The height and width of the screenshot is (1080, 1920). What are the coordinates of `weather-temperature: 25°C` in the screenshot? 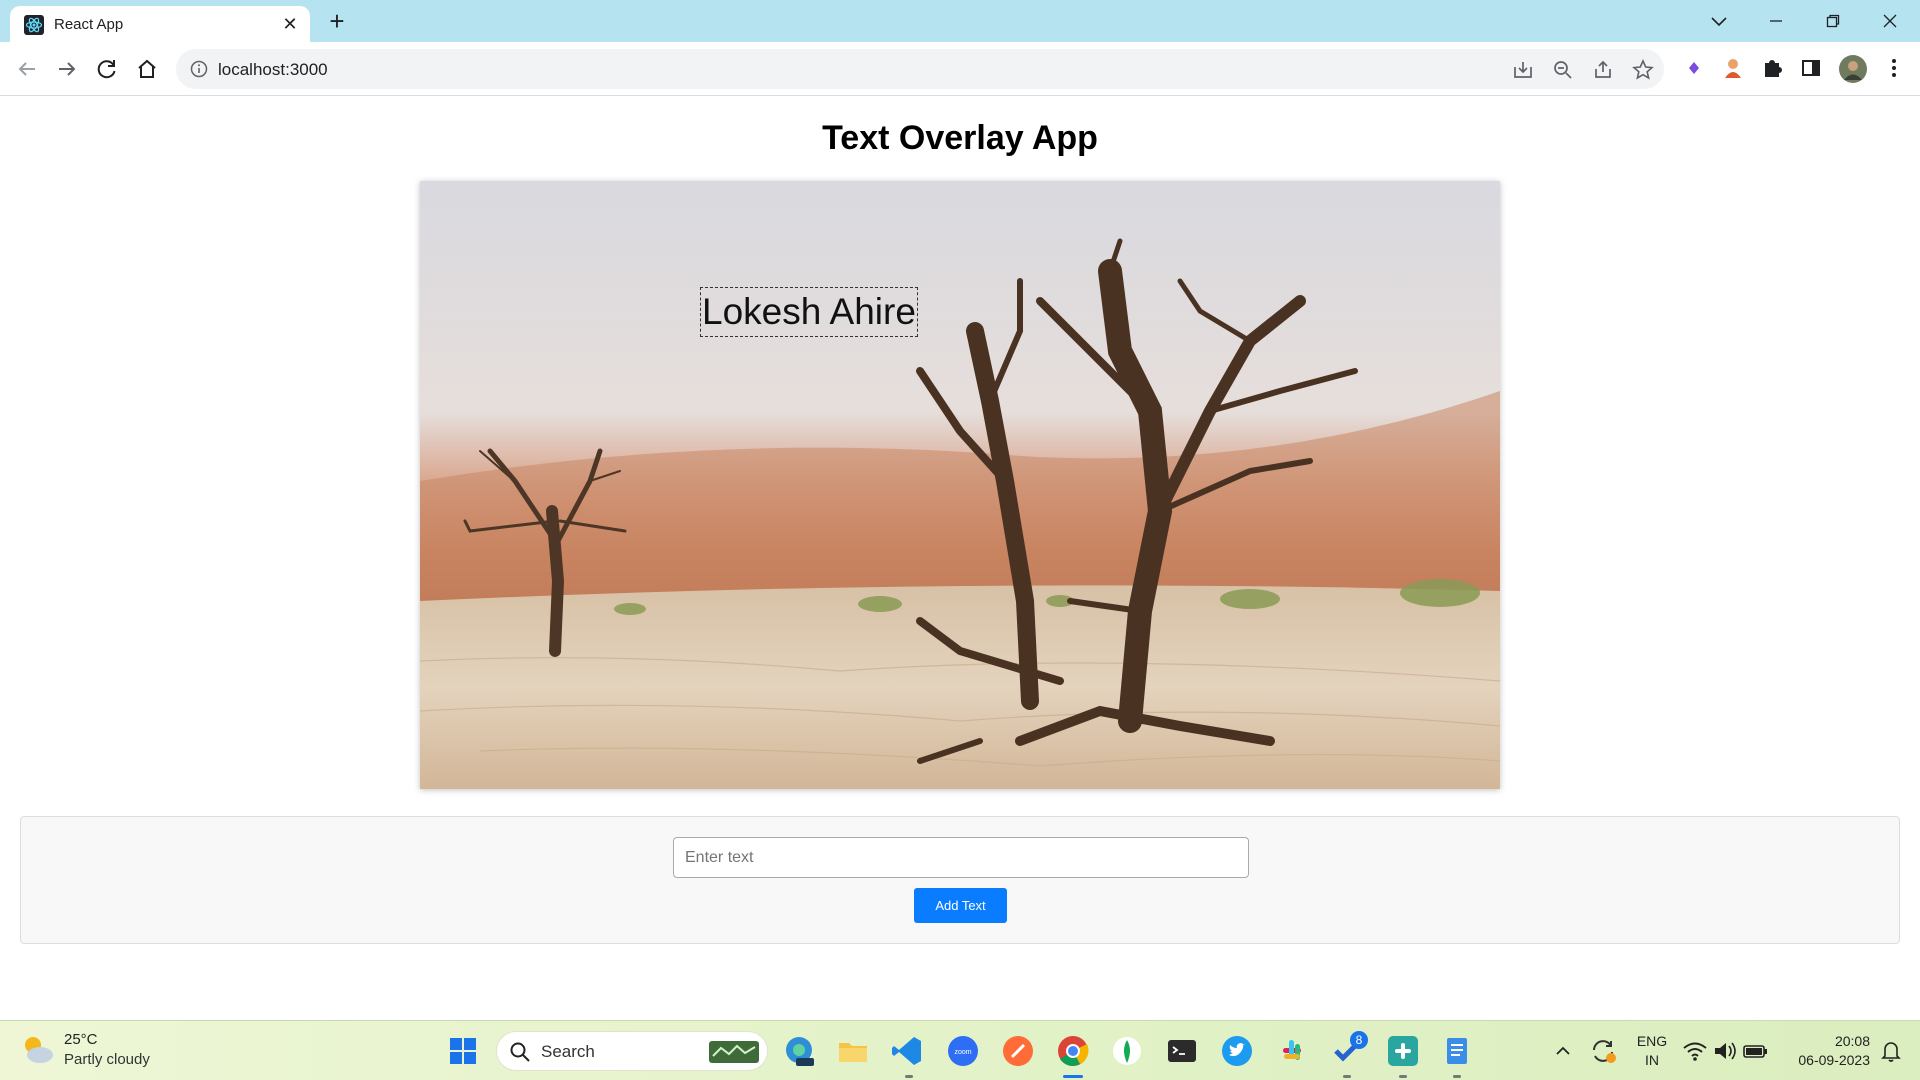 It's located at (81, 1039).